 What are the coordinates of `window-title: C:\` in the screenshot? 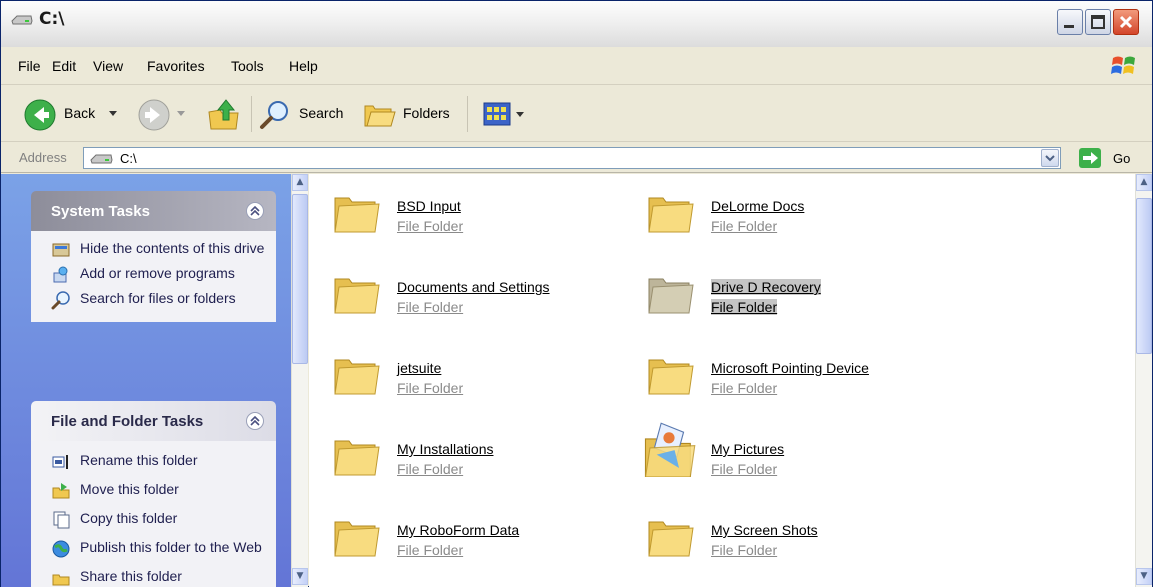 It's located at (52, 19).